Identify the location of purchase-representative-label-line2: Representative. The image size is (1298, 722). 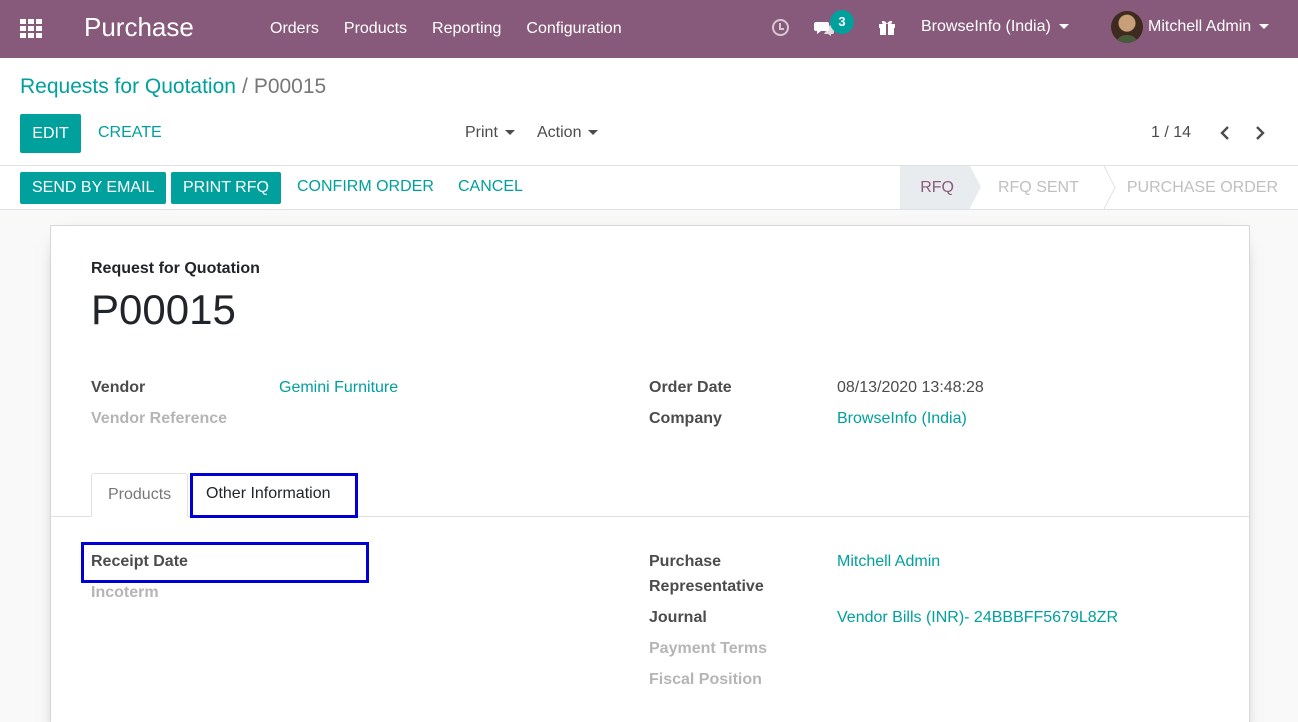
(706, 586).